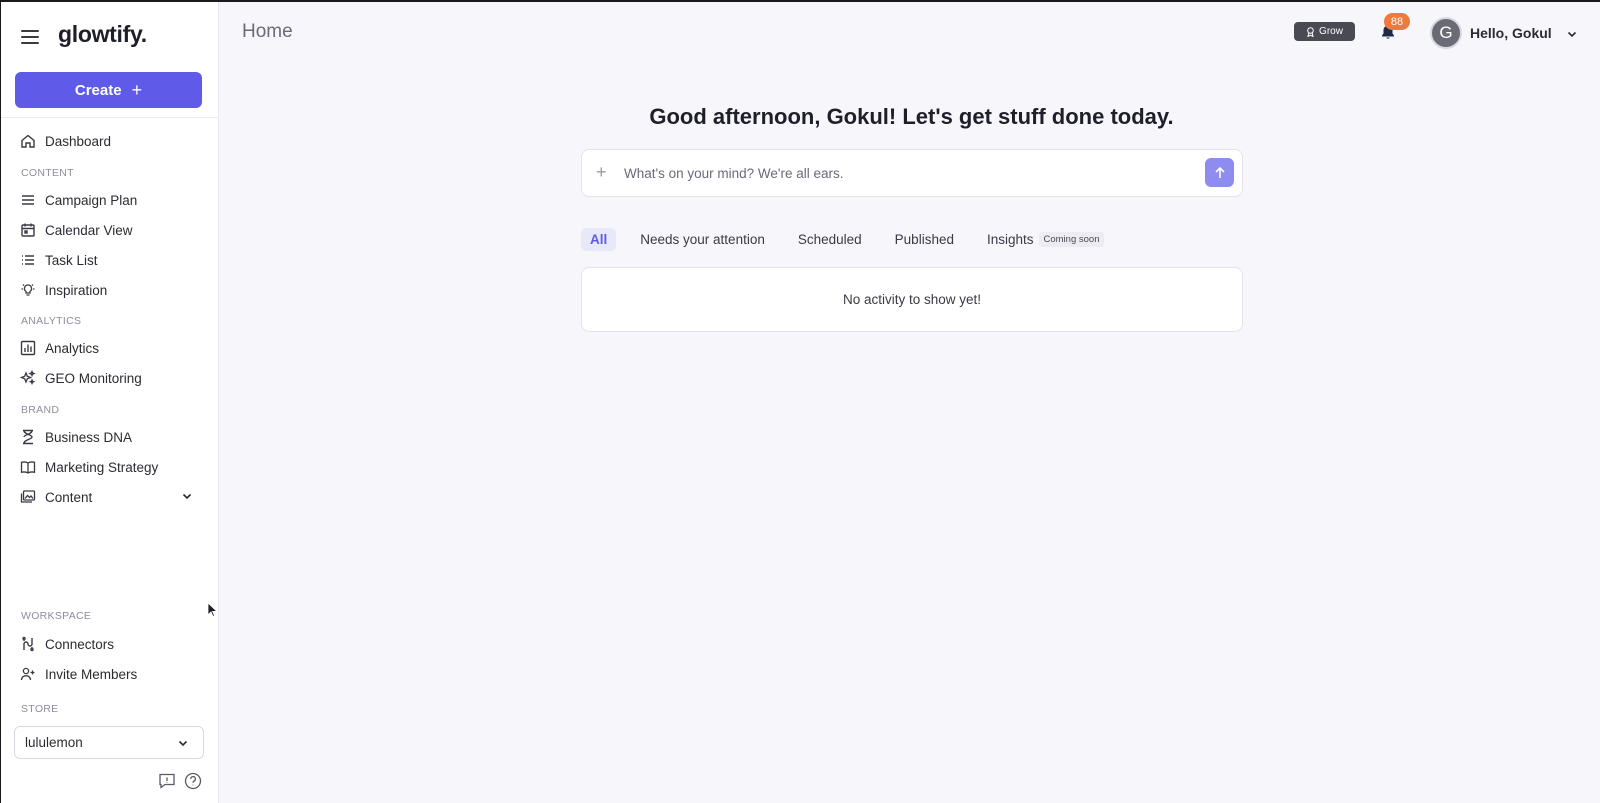 The height and width of the screenshot is (803, 1600). Describe the element at coordinates (110, 260) in the screenshot. I see `sidebar-item-task-list: Task List` at that location.